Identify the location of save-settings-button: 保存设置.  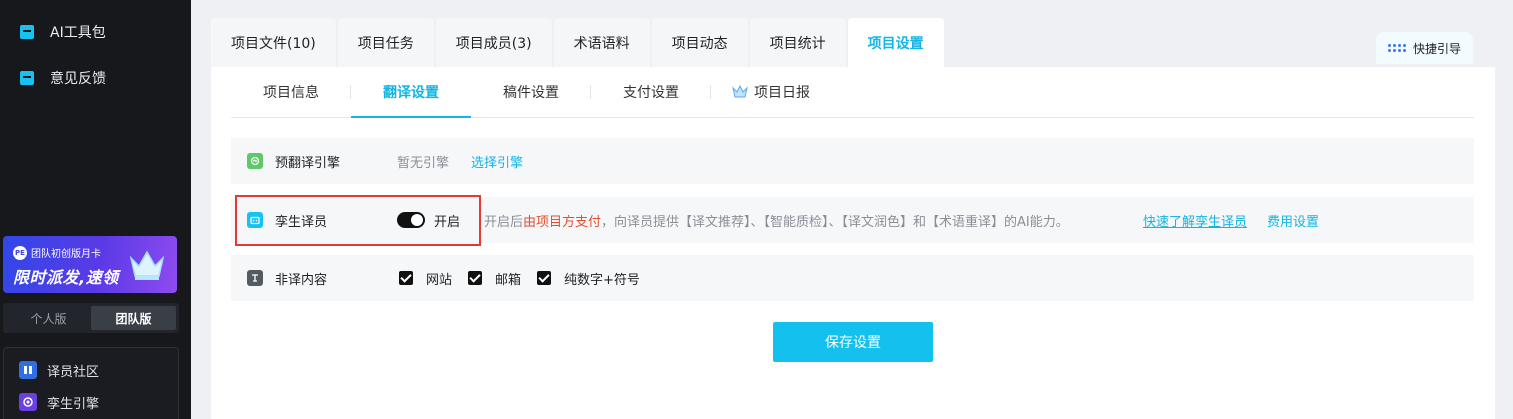
(853, 342).